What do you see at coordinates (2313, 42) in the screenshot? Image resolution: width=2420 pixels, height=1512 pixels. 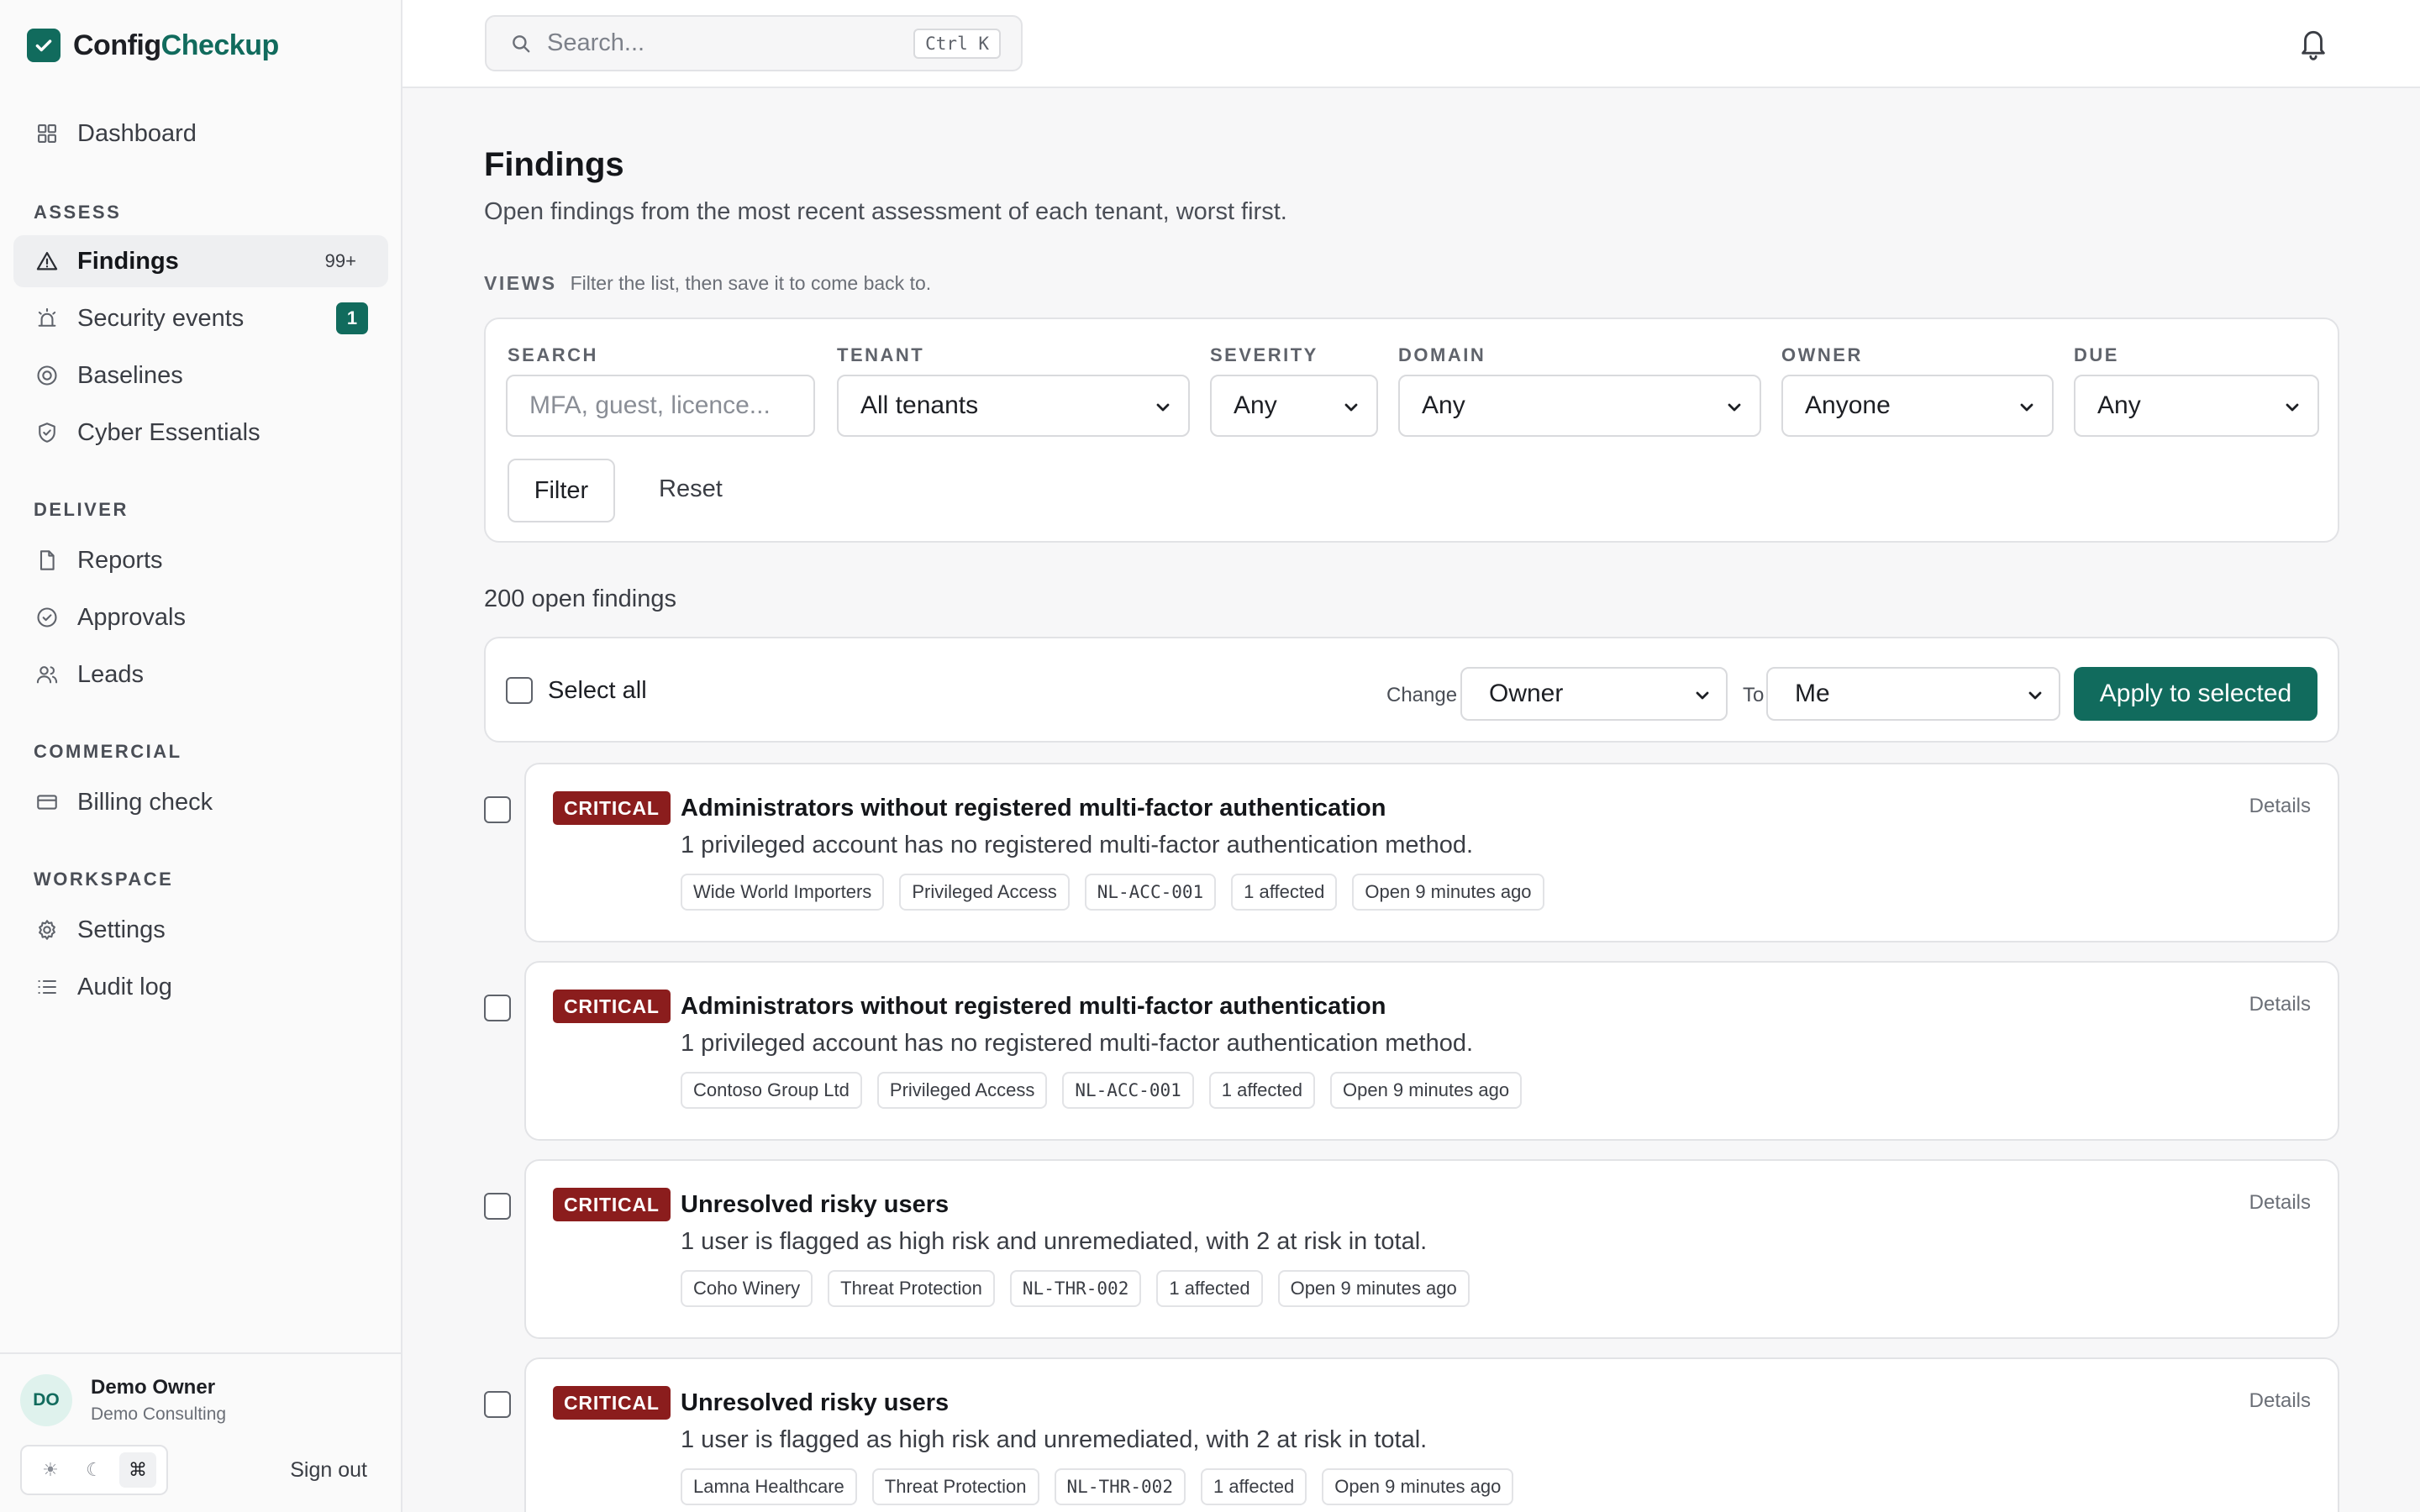 I see `bell-icon` at bounding box center [2313, 42].